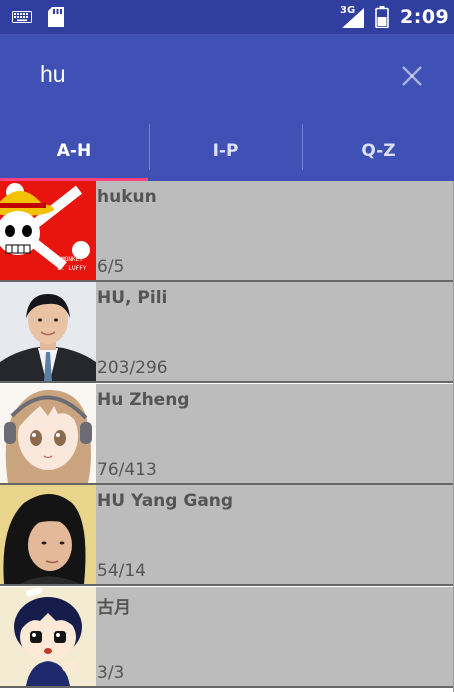 This screenshot has width=454, height=692. I want to click on contact-name: Hu Zheng, so click(143, 400).